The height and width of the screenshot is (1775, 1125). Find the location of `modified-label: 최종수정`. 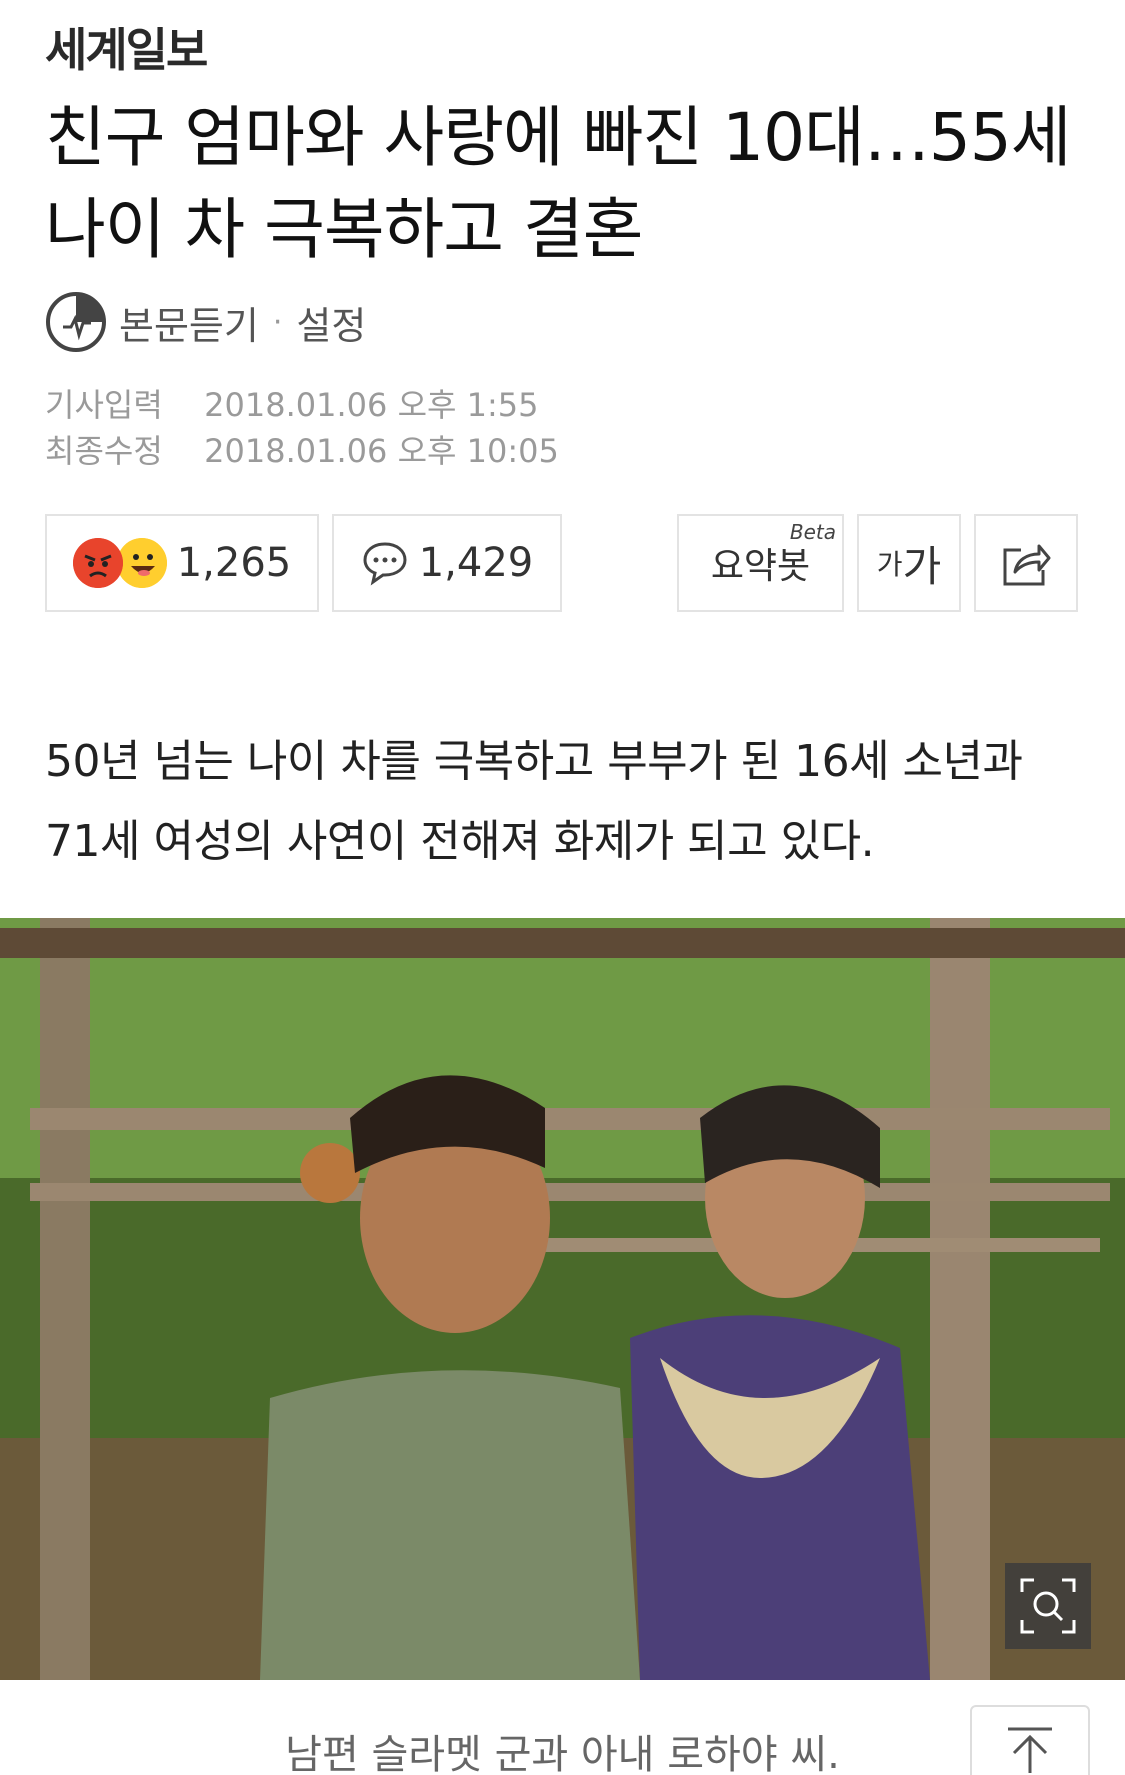

modified-label: 최종수정 is located at coordinates (104, 451).